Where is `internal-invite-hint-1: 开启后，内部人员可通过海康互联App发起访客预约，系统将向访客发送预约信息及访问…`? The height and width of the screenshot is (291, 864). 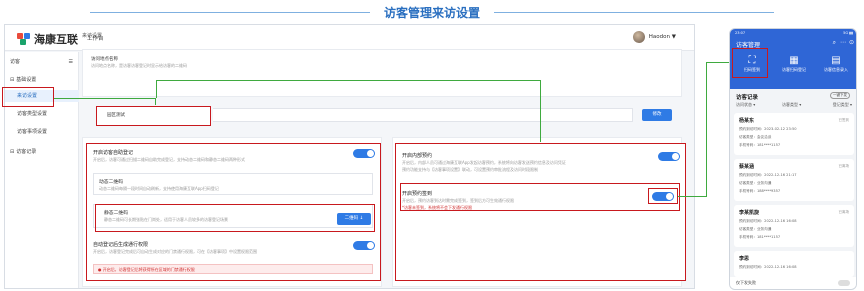
internal-invite-hint-1: 开启后，内部人员可通过海康互联App发起访客预约，系统将向访客发送预约信息及访问… is located at coordinates (484, 162).